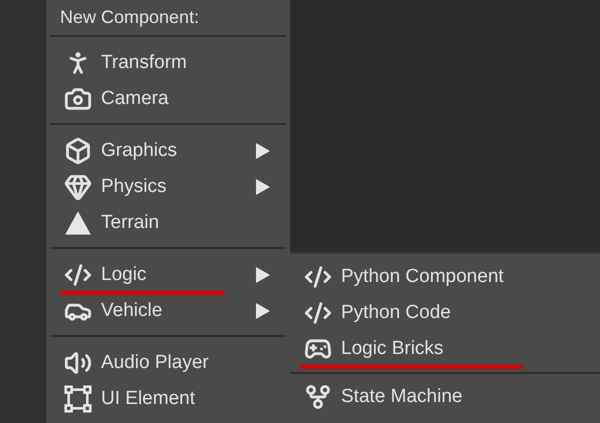 This screenshot has height=423, width=600. I want to click on menu-item: Physics, so click(153, 187).